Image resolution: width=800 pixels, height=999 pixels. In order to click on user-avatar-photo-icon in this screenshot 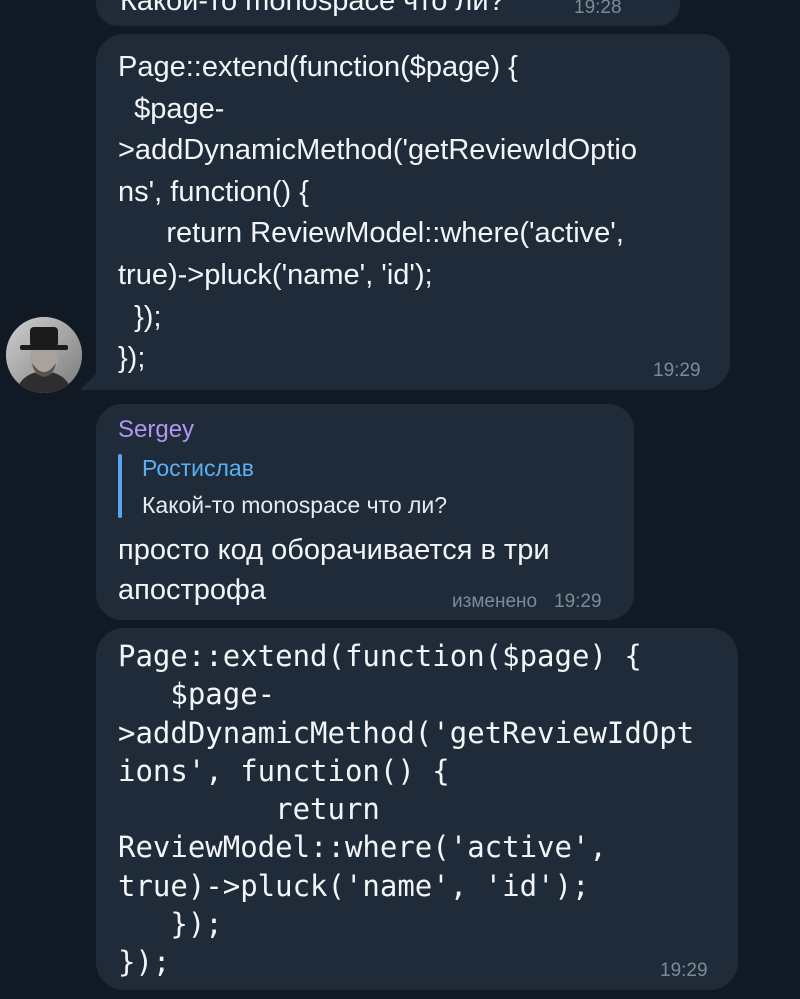, I will do `click(44, 355)`.